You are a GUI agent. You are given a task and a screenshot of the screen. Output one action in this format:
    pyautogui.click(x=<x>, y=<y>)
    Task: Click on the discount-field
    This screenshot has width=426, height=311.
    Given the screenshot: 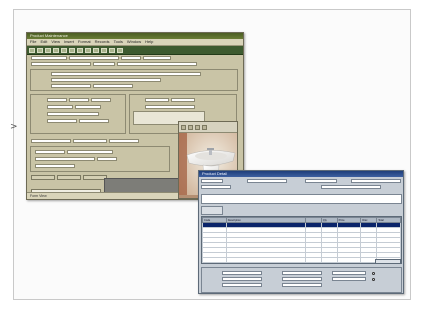 What is the action you would take?
    pyautogui.click(x=88, y=107)
    